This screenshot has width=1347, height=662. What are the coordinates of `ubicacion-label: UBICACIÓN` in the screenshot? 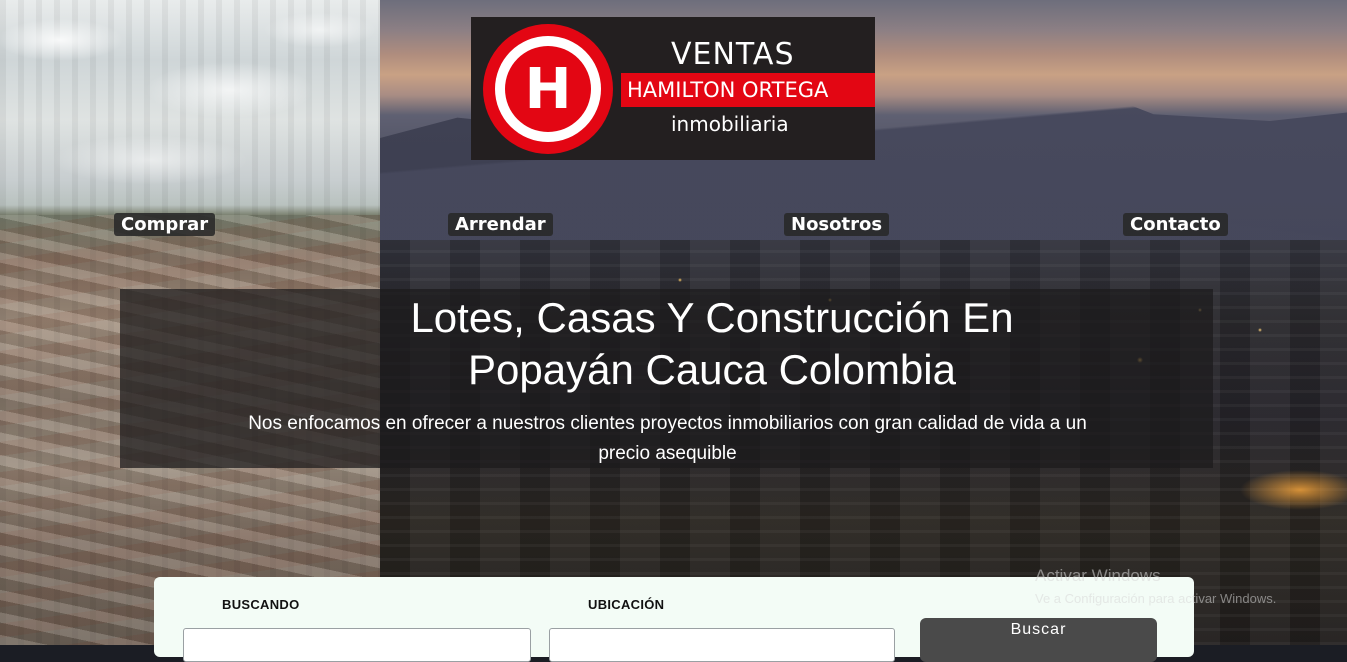 It's located at (626, 604).